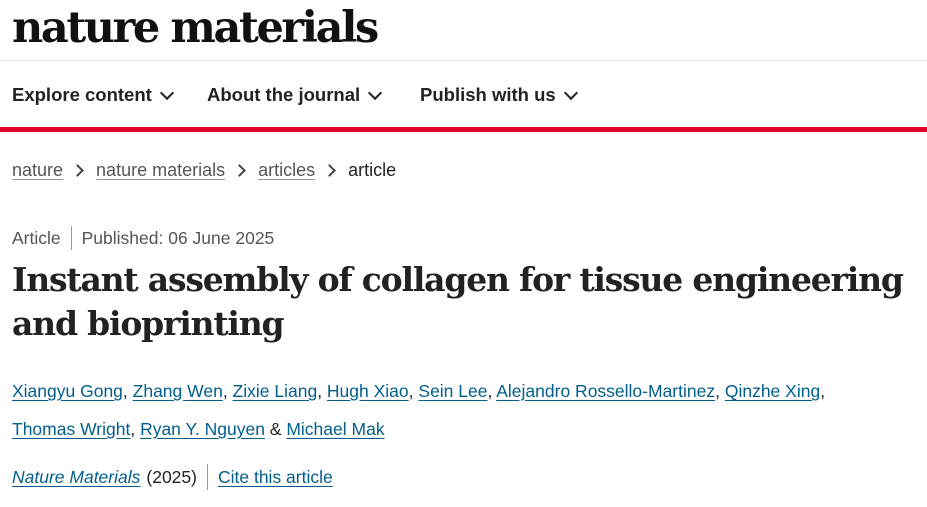  Describe the element at coordinates (286, 170) in the screenshot. I see `breadcrumb-articles: articles` at that location.